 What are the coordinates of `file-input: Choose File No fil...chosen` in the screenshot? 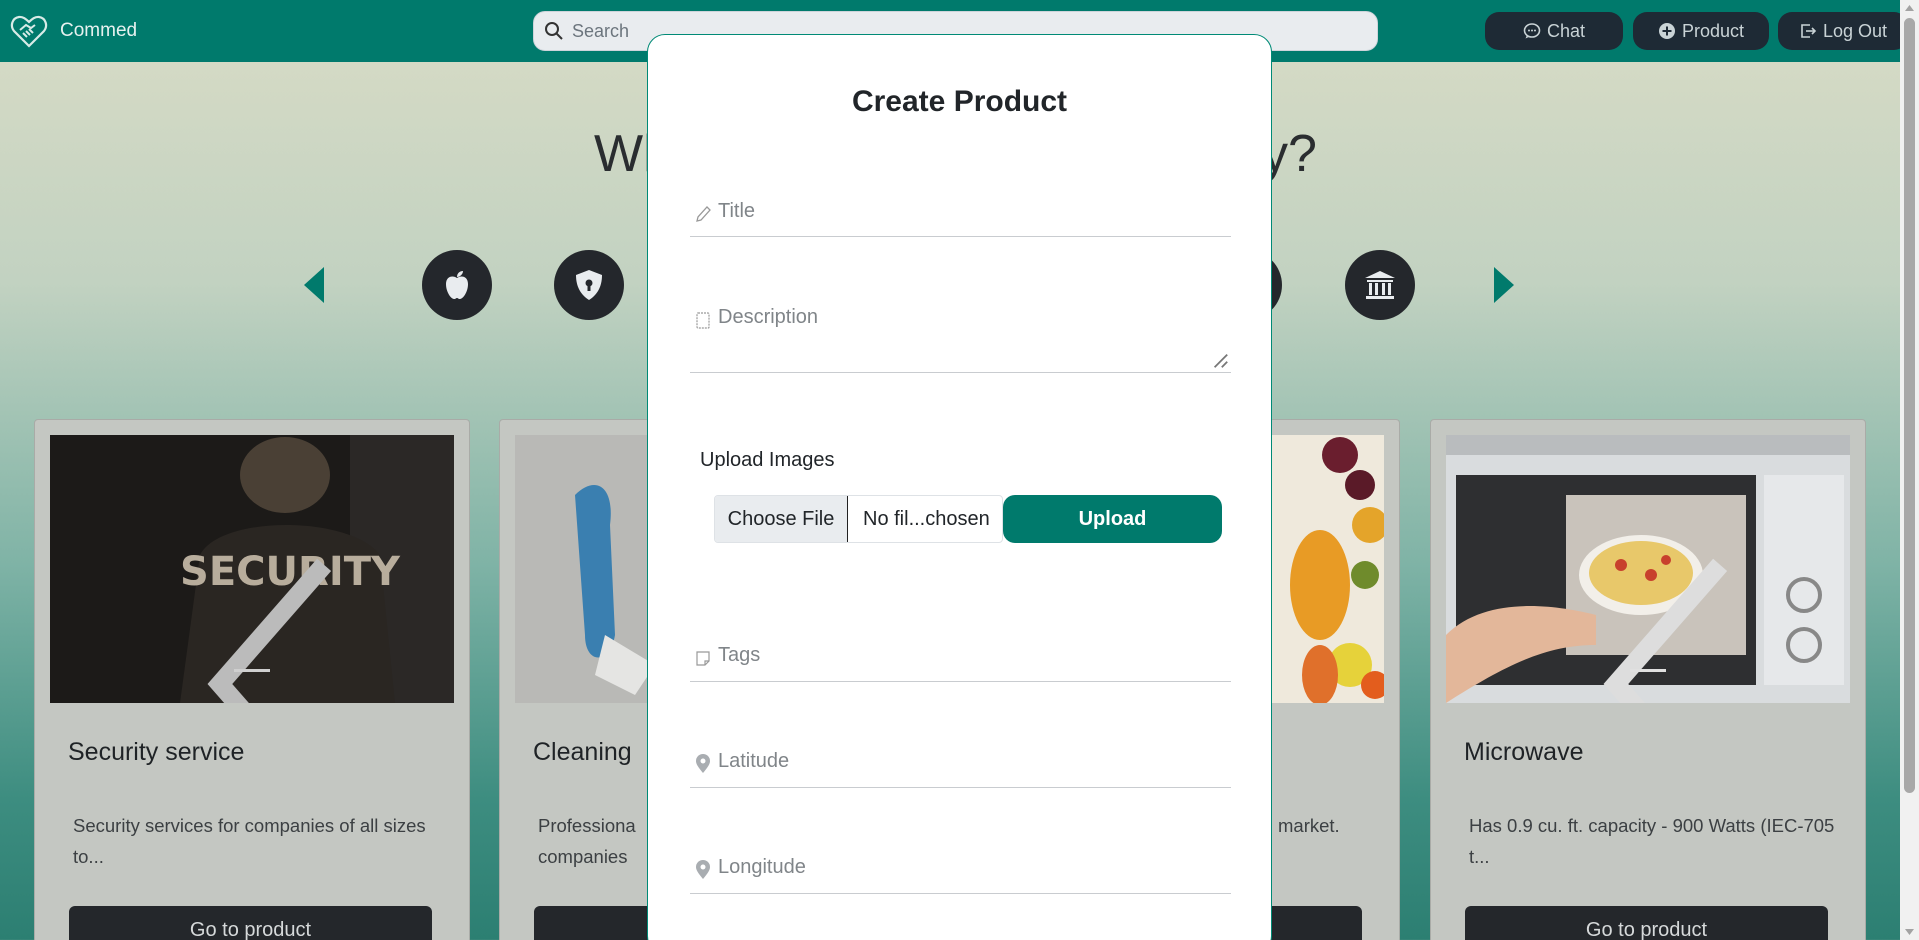 It's located at (858, 519).